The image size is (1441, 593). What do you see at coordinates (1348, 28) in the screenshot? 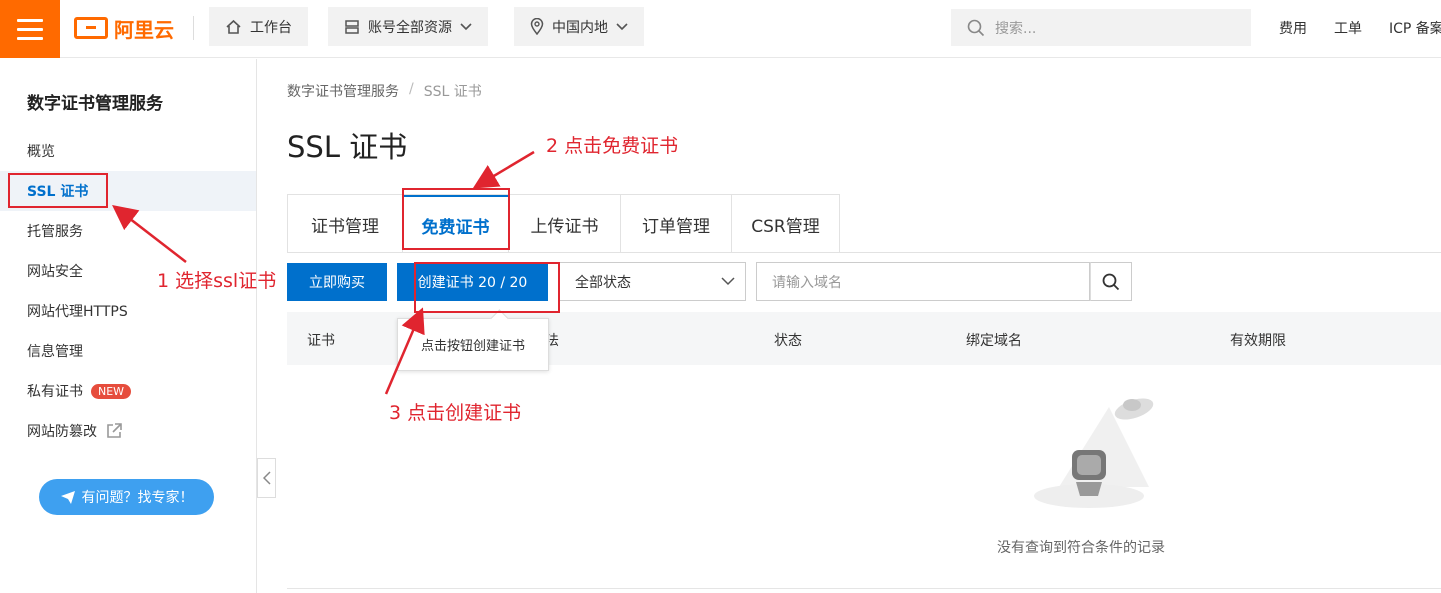
I see `top-link-tickets: 工单` at bounding box center [1348, 28].